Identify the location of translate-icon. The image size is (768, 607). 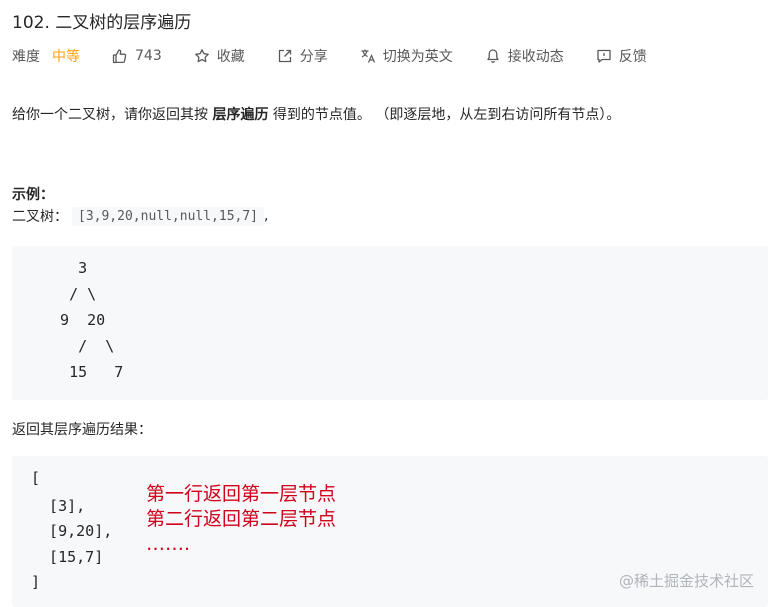
(368, 56).